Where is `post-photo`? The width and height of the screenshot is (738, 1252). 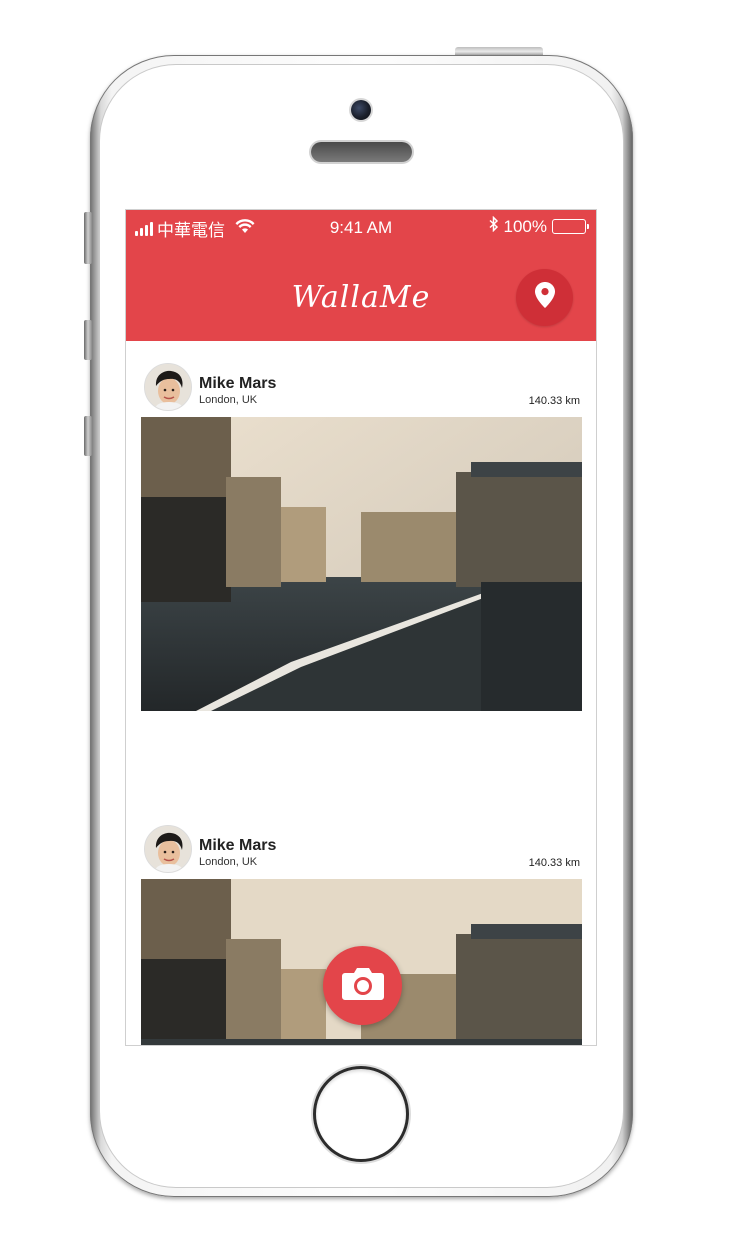 post-photo is located at coordinates (361, 564).